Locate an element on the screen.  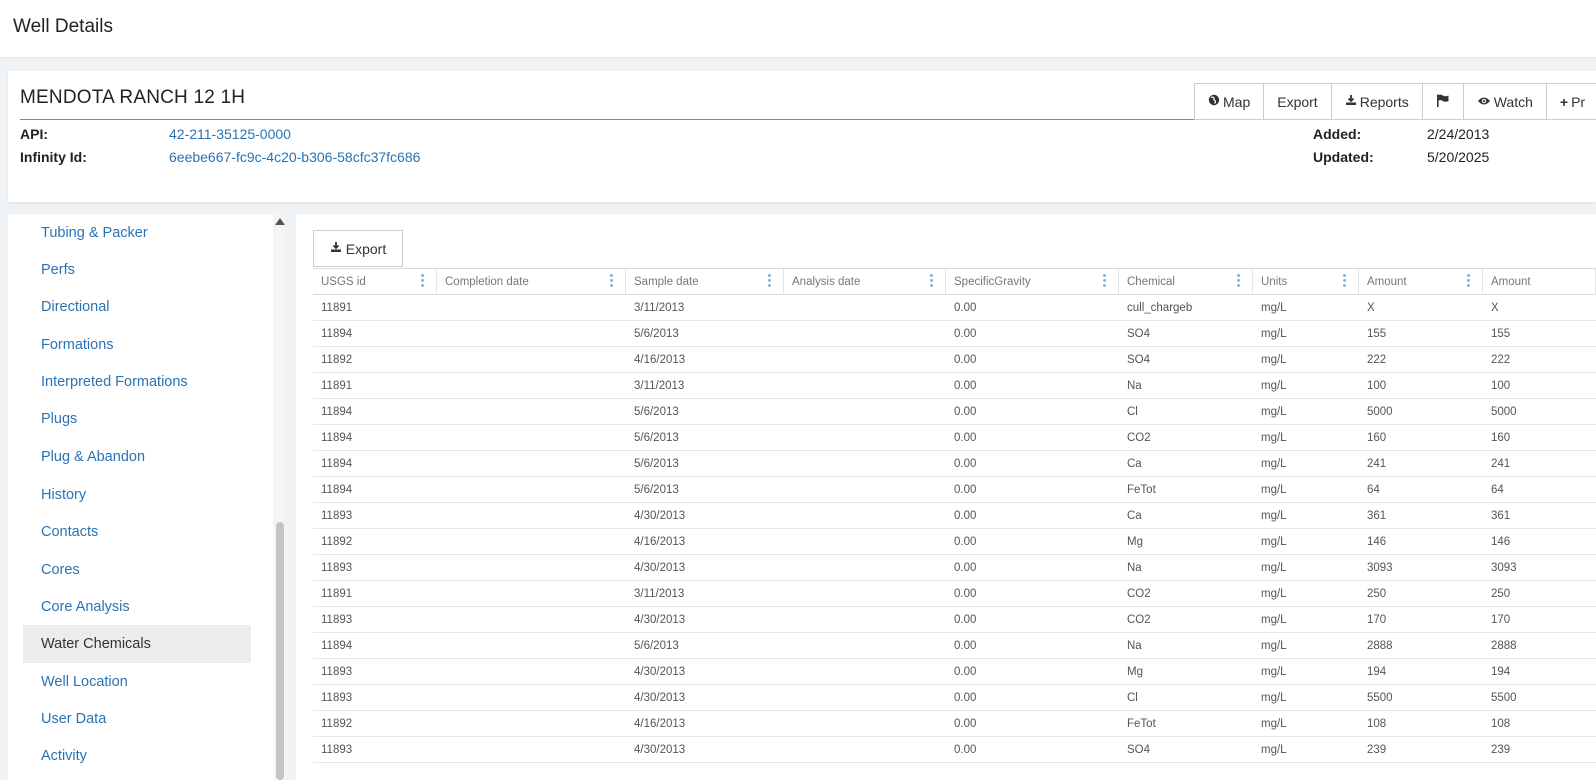
flag-button is located at coordinates (1443, 101).